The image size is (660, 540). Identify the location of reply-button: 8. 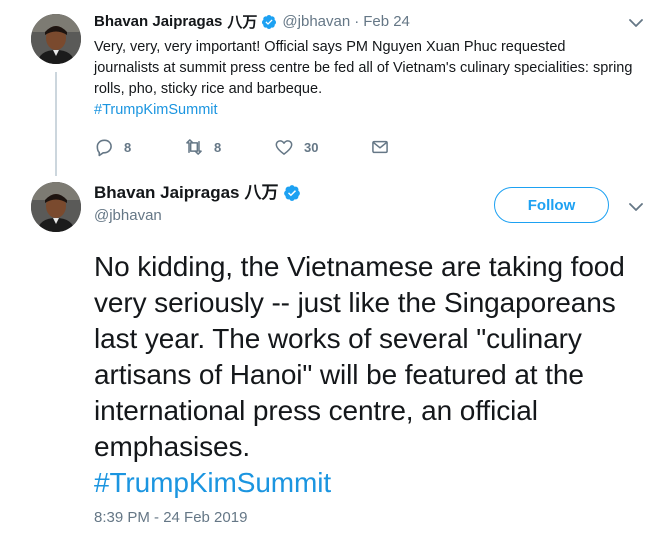
(139, 147).